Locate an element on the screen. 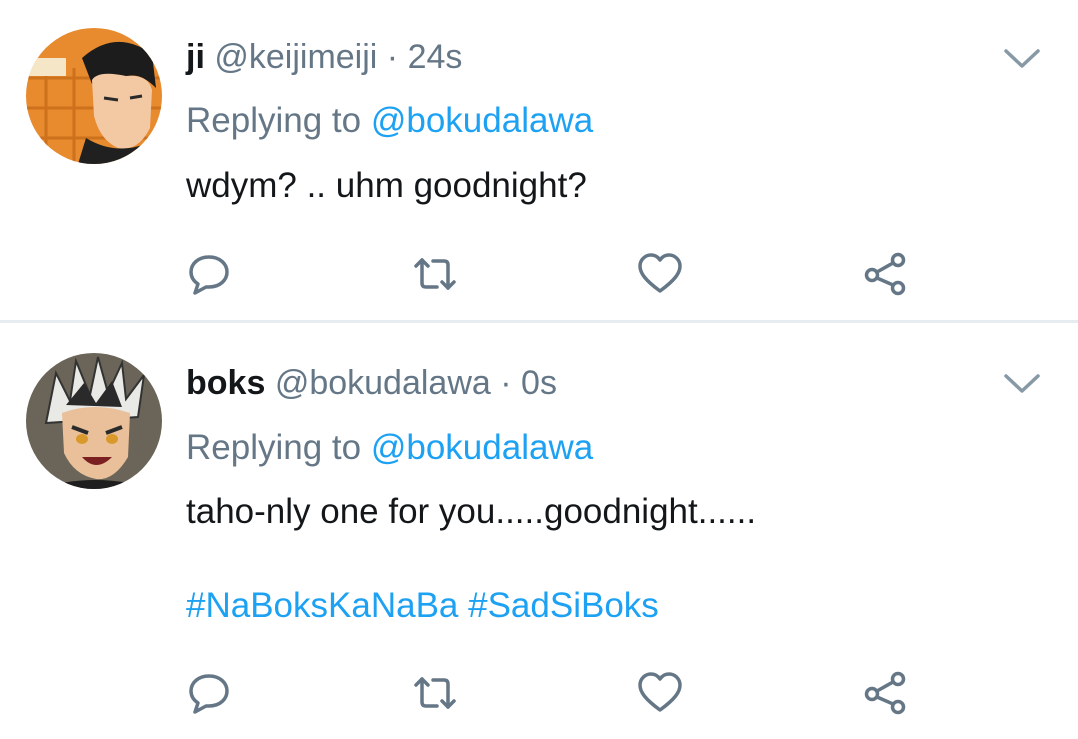 The width and height of the screenshot is (1078, 739). display-name: boks is located at coordinates (225, 383).